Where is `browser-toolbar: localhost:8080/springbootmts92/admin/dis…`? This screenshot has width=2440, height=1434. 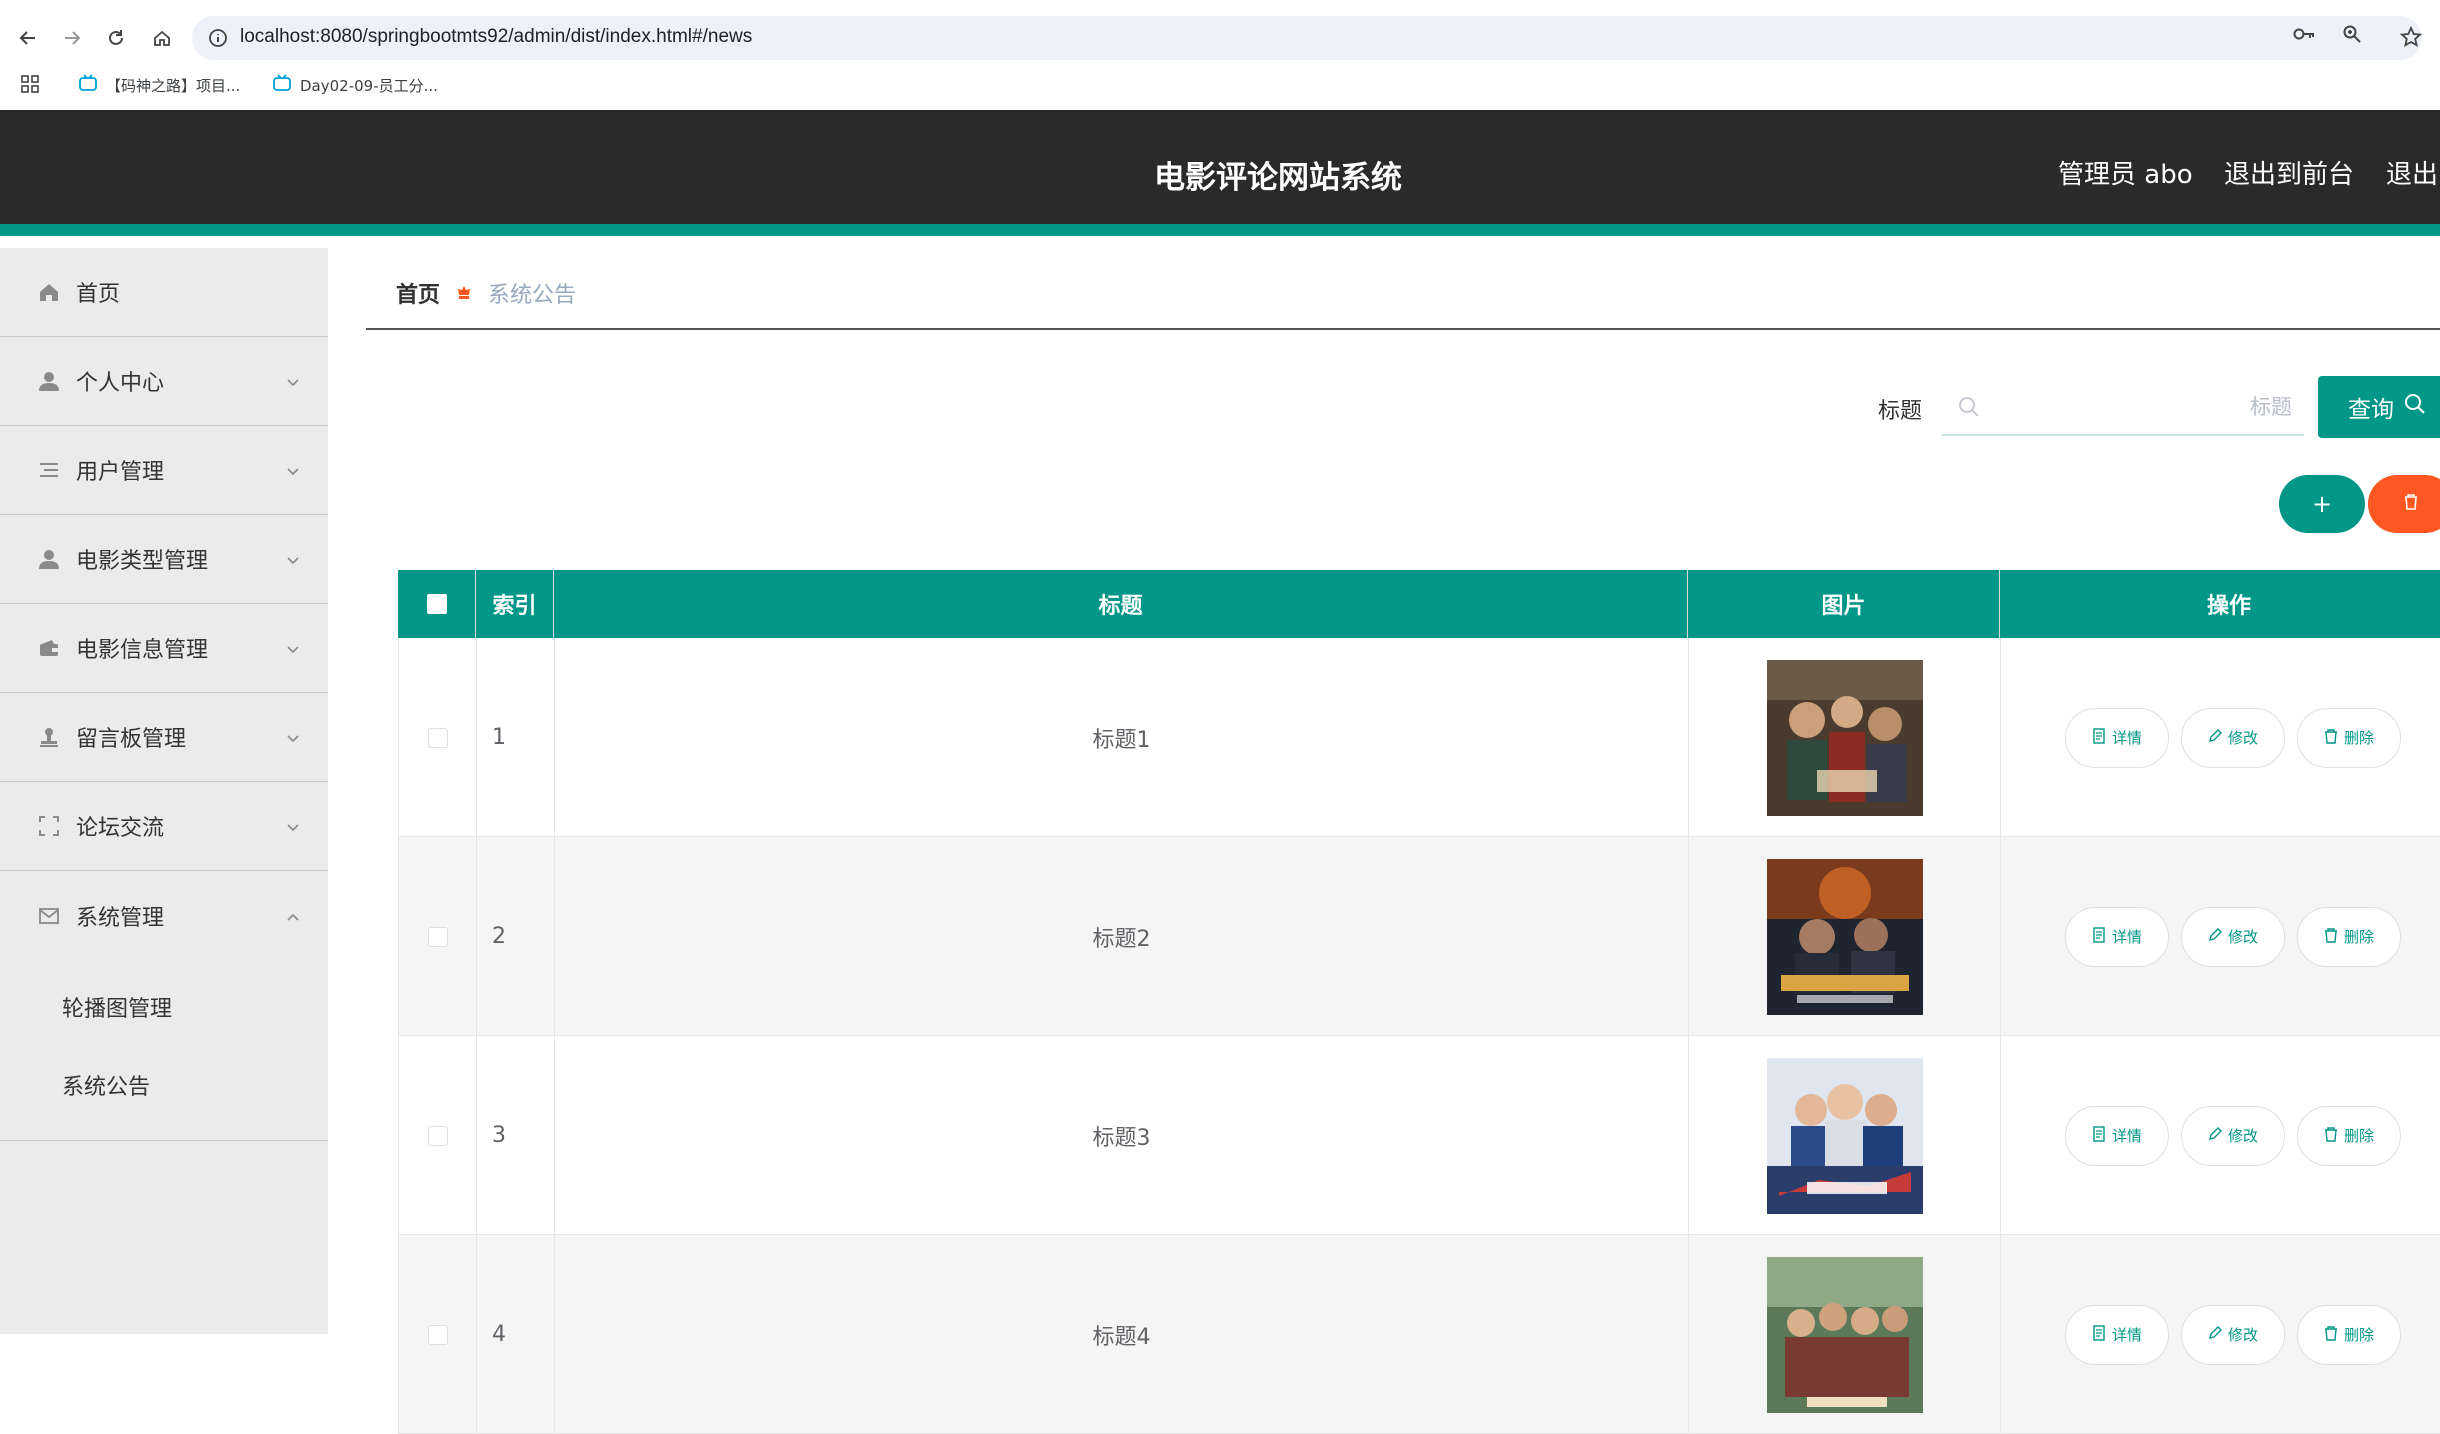 browser-toolbar: localhost:8080/springbootmts92/admin/dis… is located at coordinates (1220, 38).